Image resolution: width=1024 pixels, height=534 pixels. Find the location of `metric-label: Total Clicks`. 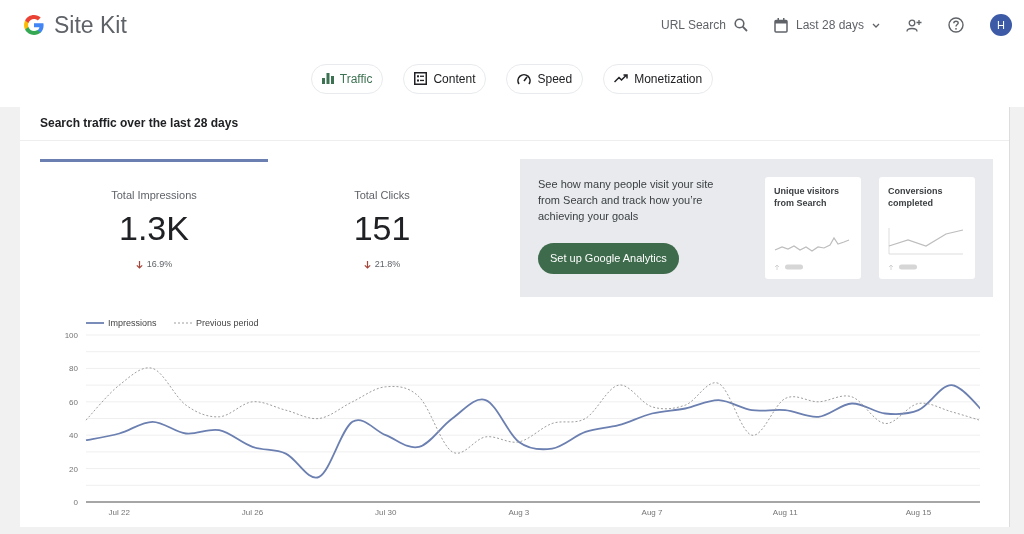

metric-label: Total Clicks is located at coordinates (382, 195).